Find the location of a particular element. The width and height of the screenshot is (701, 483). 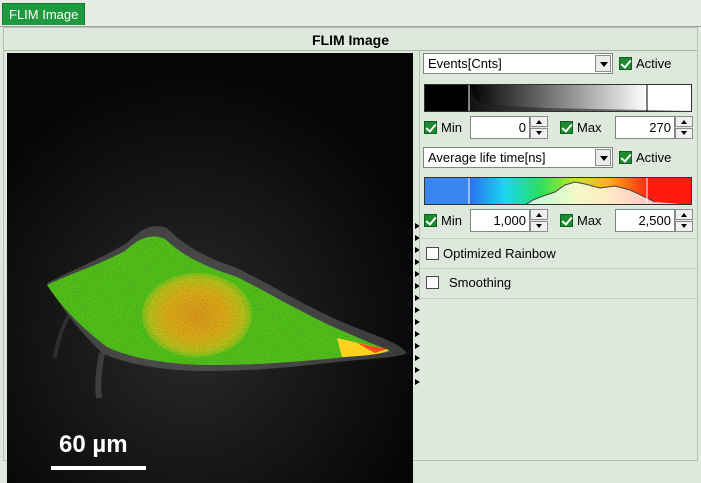

lifetime-histogram-graph is located at coordinates (558, 191).